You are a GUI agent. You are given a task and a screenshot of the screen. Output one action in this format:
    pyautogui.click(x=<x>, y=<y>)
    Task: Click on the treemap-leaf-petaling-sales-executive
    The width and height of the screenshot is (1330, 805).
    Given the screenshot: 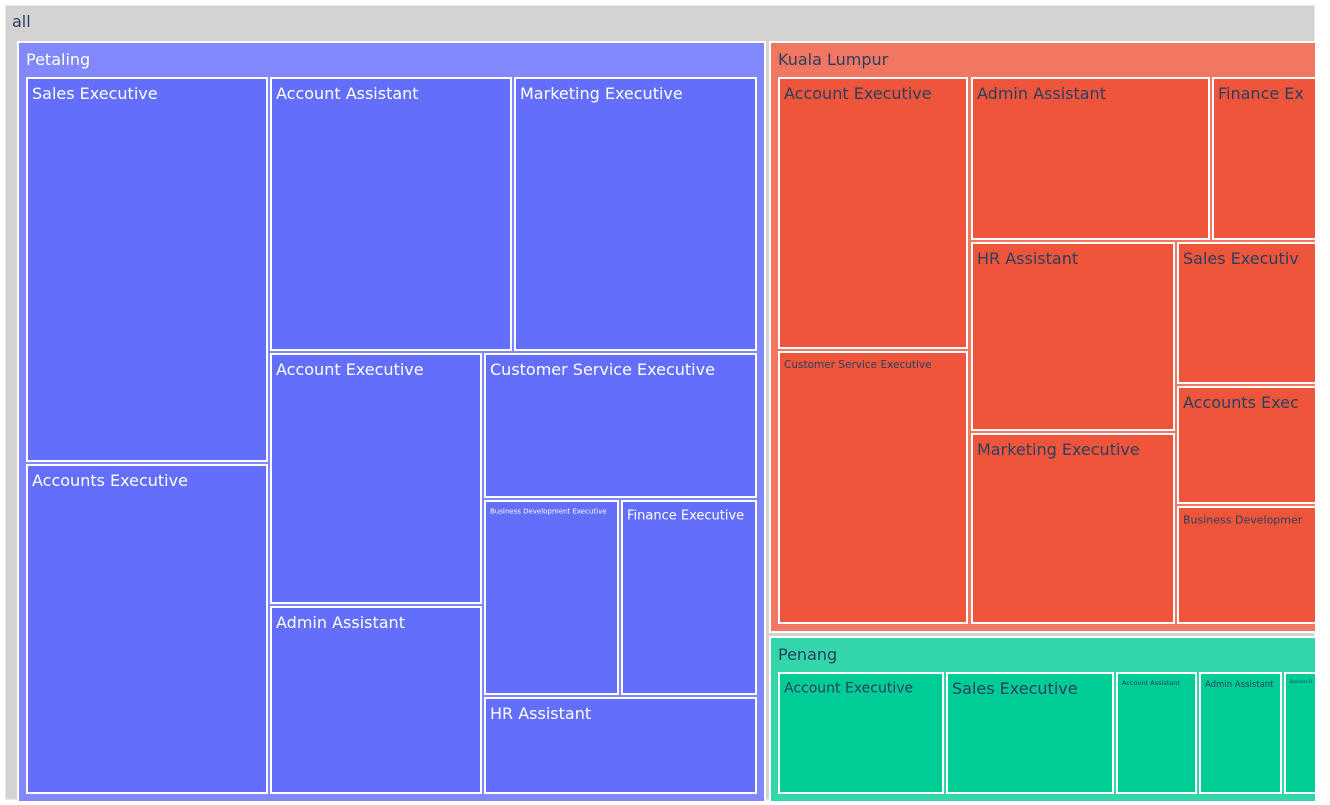 What is the action you would take?
    pyautogui.click(x=147, y=269)
    